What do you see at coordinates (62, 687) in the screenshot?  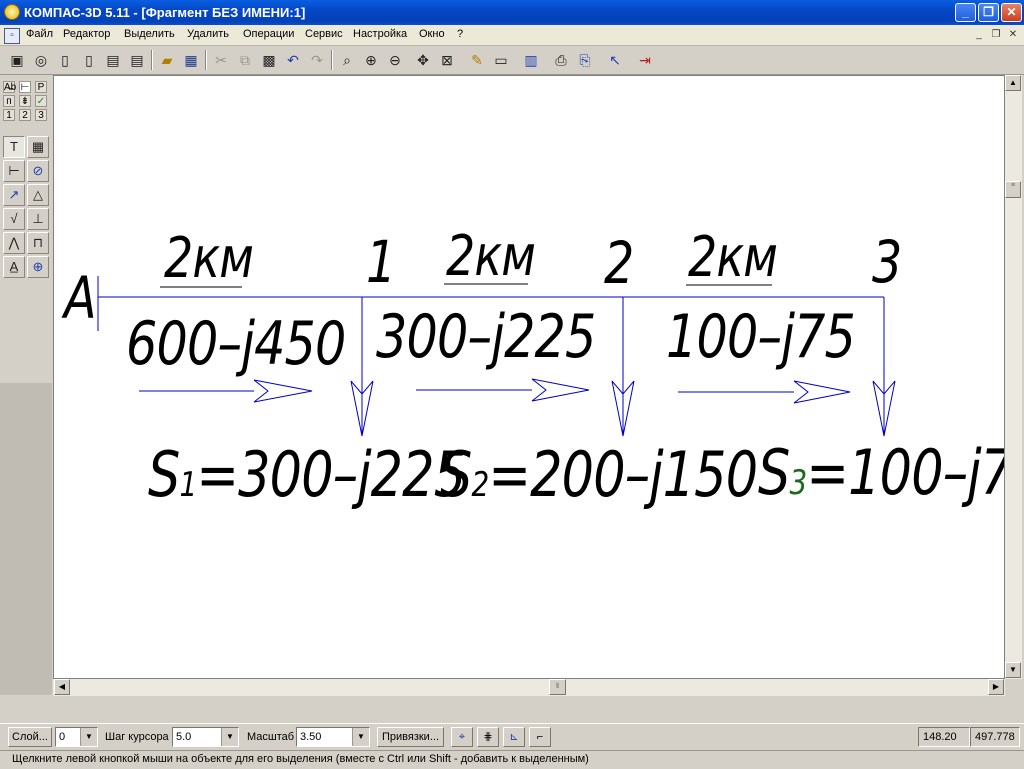 I see `scroll-left-button: ◀` at bounding box center [62, 687].